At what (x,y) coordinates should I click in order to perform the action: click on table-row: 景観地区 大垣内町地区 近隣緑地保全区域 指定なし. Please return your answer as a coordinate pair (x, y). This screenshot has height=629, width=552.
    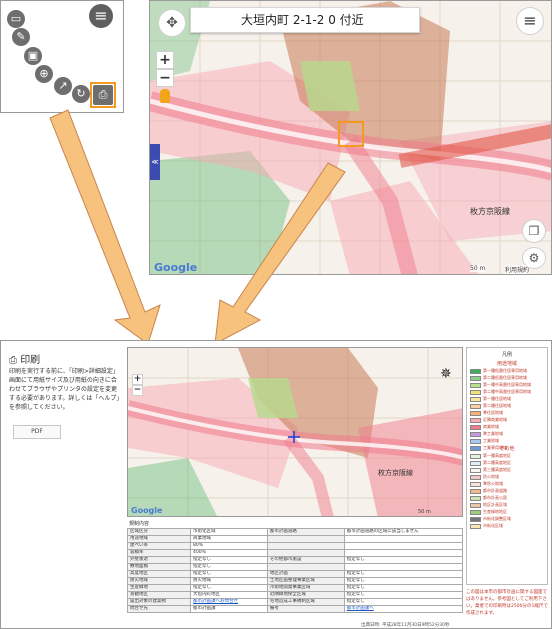
    Looking at the image, I should click on (295, 595).